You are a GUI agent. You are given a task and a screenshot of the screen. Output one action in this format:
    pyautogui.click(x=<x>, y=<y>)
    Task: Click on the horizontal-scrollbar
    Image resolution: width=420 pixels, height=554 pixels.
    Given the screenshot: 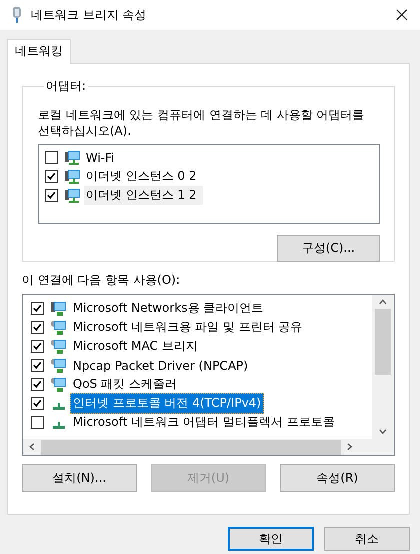 What is the action you would take?
    pyautogui.click(x=208, y=447)
    